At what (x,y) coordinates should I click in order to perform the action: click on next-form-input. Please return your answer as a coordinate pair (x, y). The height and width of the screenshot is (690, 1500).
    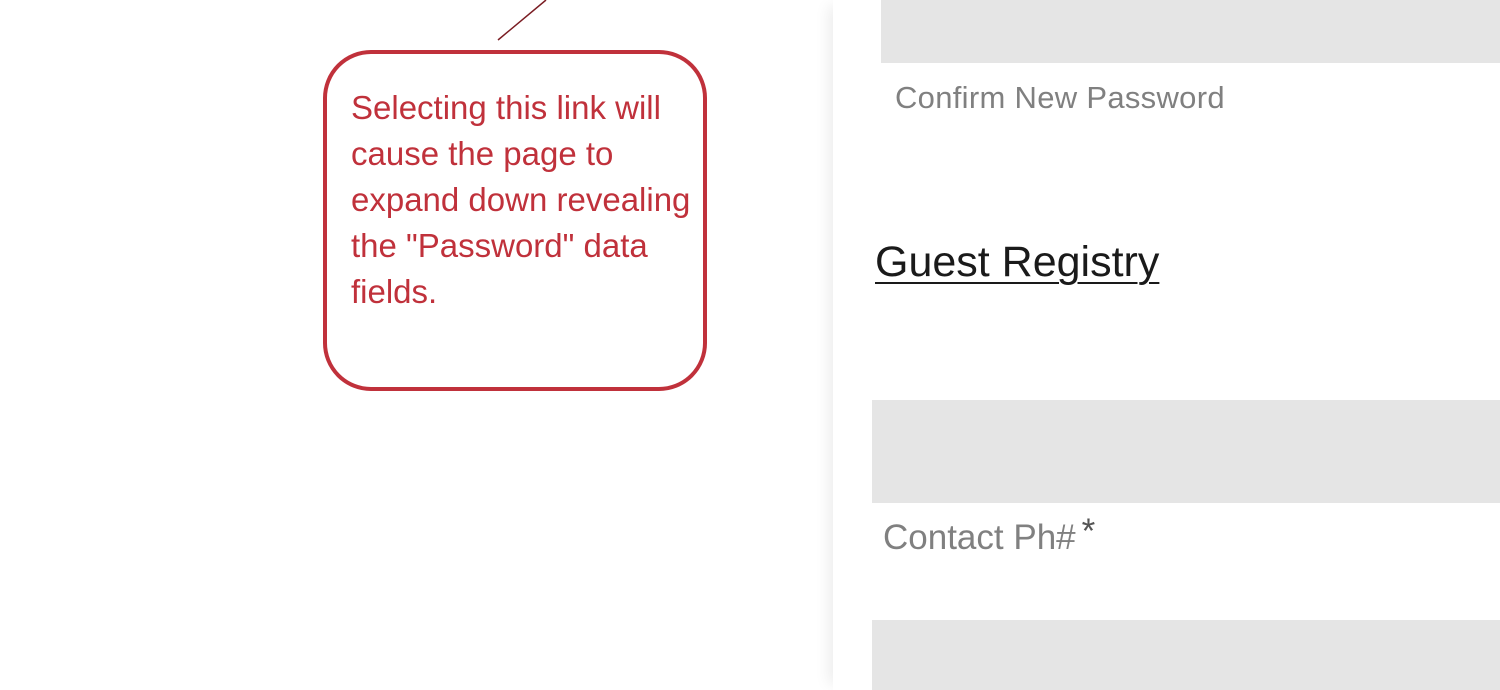
    Looking at the image, I should click on (1186, 655).